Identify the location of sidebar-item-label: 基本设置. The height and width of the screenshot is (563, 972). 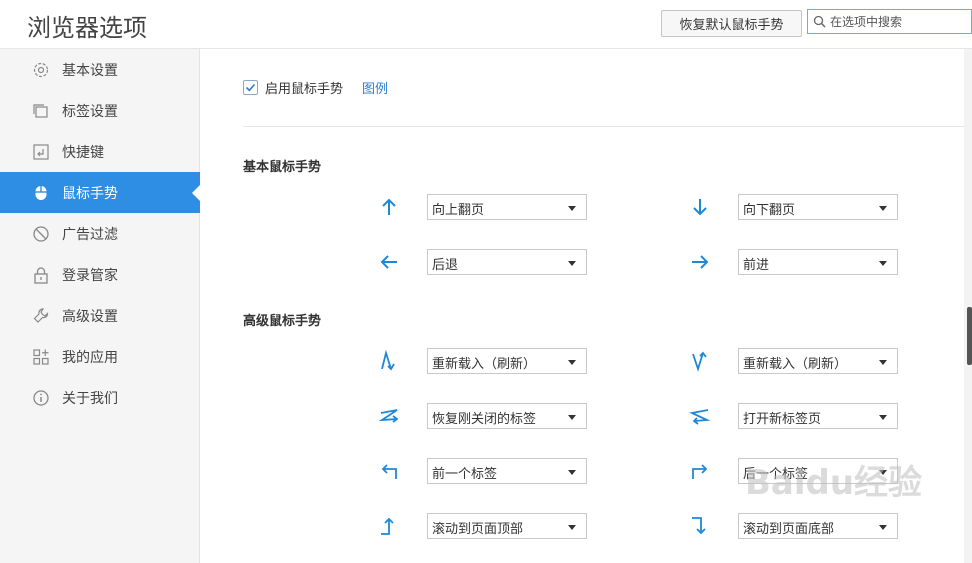
(90, 71).